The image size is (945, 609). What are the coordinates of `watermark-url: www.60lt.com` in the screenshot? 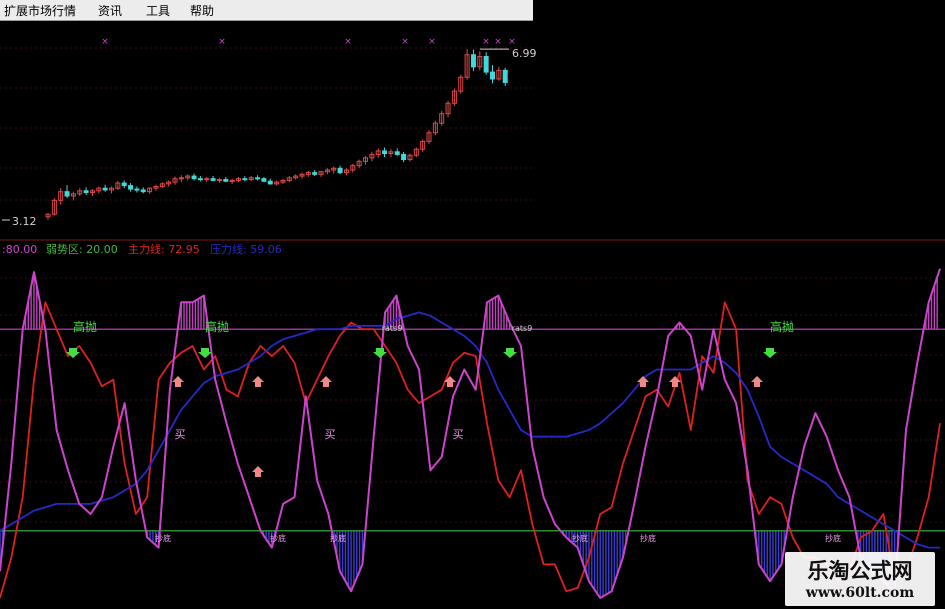 It's located at (860, 593).